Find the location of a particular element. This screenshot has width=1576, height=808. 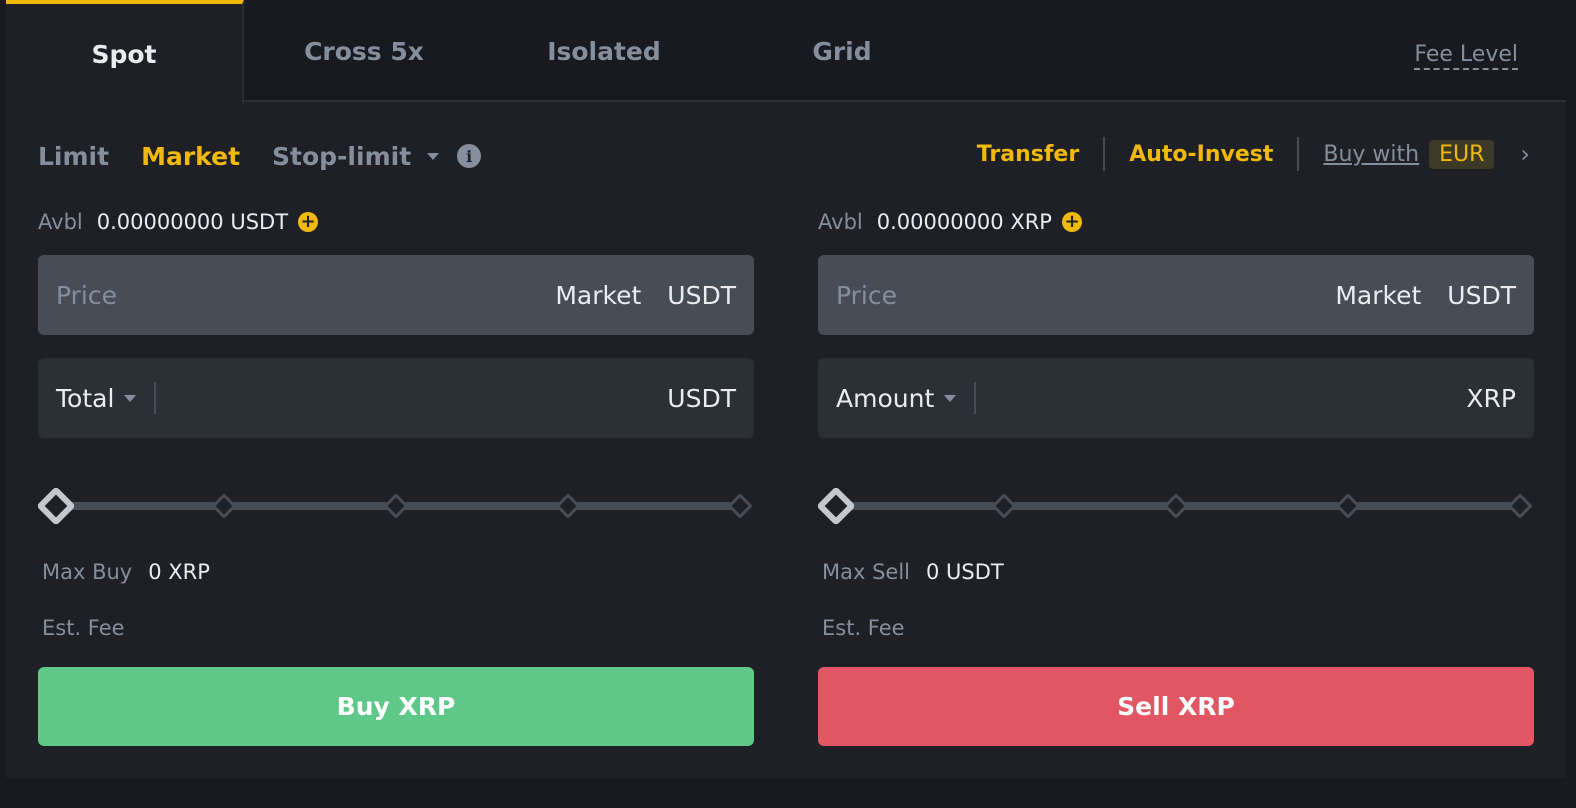

auto-invest-link: Auto-Invest is located at coordinates (1201, 154).